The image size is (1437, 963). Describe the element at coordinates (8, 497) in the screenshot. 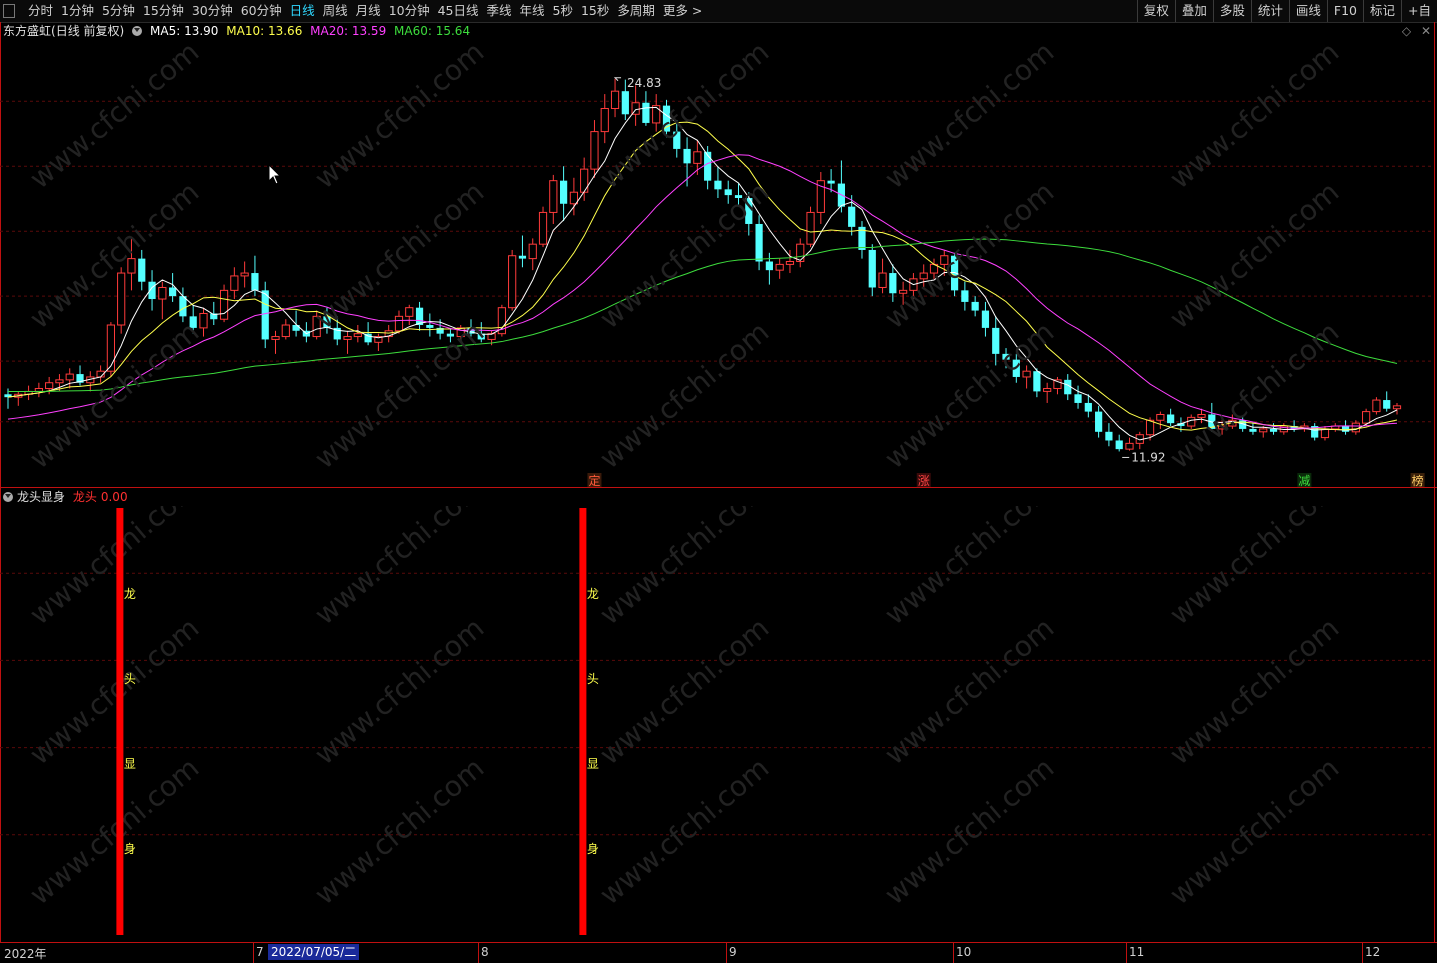

I see `indicator-dropdown-icon` at that location.